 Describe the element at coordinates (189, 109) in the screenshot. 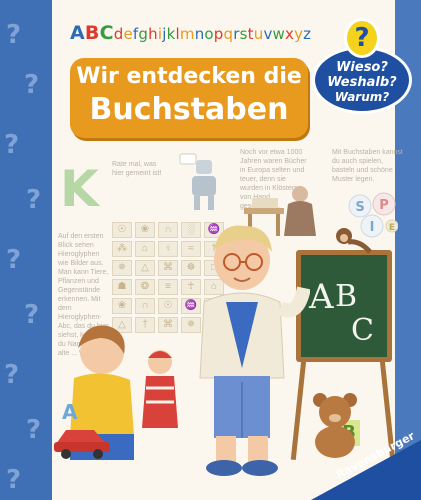

I see `title-line-2: Buchstaben` at that location.